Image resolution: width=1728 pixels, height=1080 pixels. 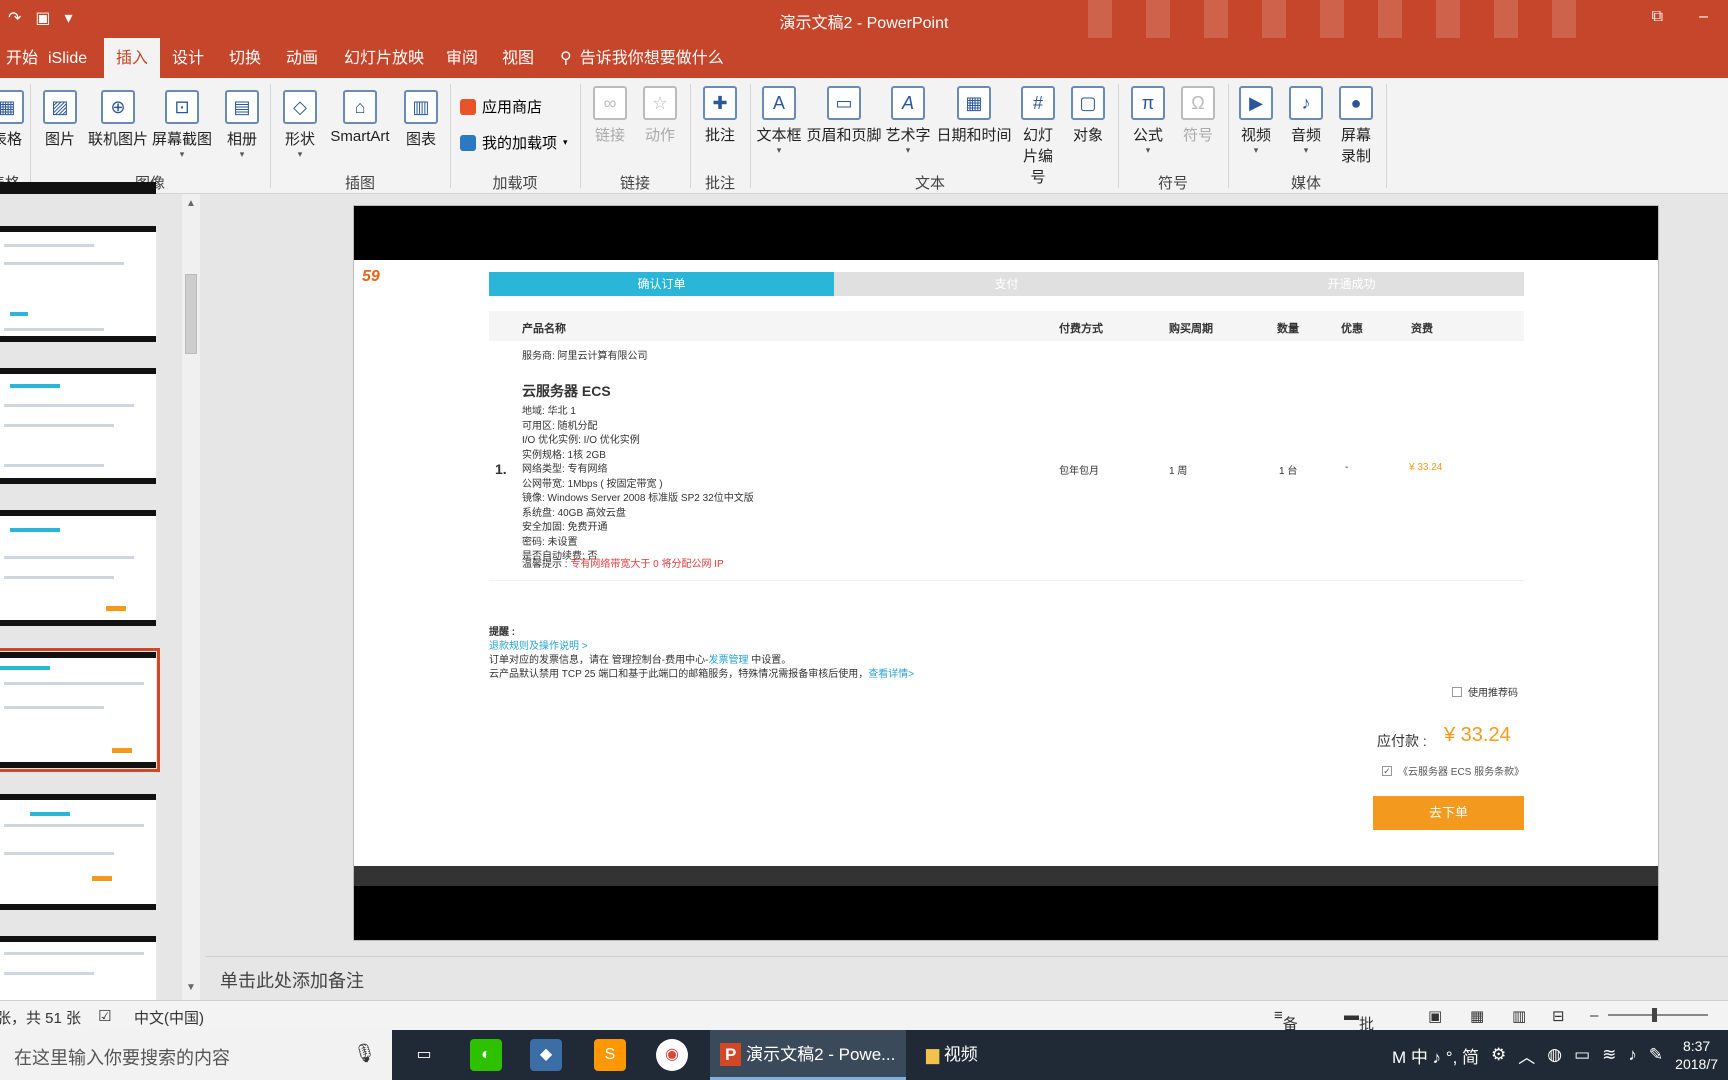 I want to click on referral-checkbox, so click(x=1457, y=691).